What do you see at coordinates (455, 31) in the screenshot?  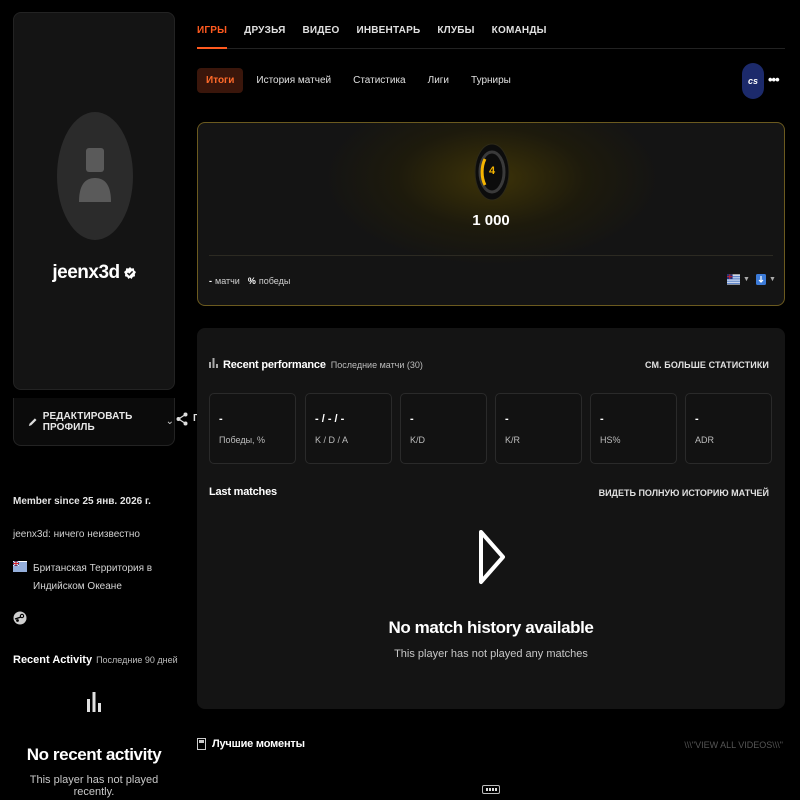 I see `tab-clubs: КЛУБЫ` at bounding box center [455, 31].